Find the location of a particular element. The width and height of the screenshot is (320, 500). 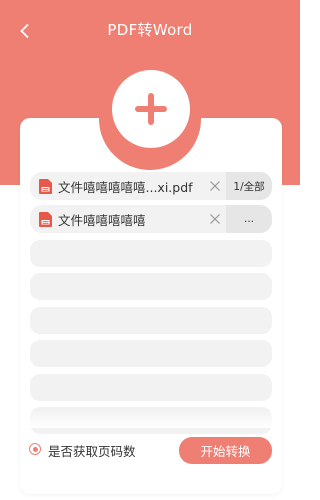

file-name: 文件嘻嘻嘻嘻嘻 is located at coordinates (102, 220).